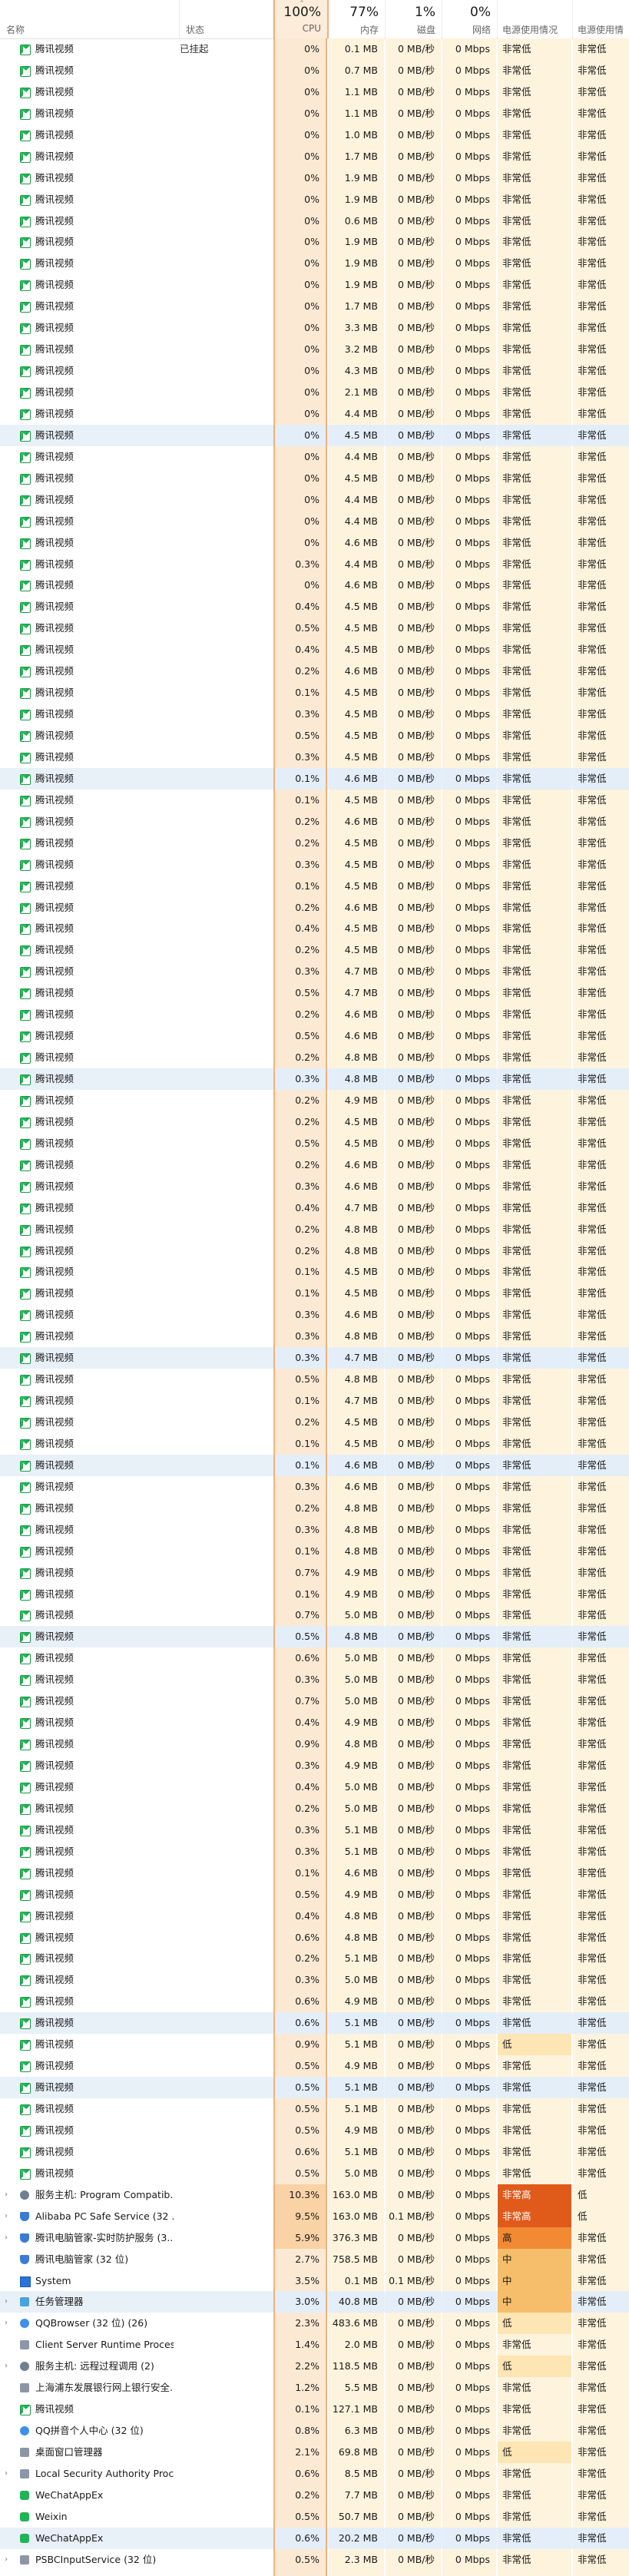 This screenshot has height=2576, width=629. Describe the element at coordinates (314, 221) in the screenshot. I see `process-row: 腾讯视频 0% 0.6 MB 0 MB/秒 0 Mbps 非常低 非常低` at that location.